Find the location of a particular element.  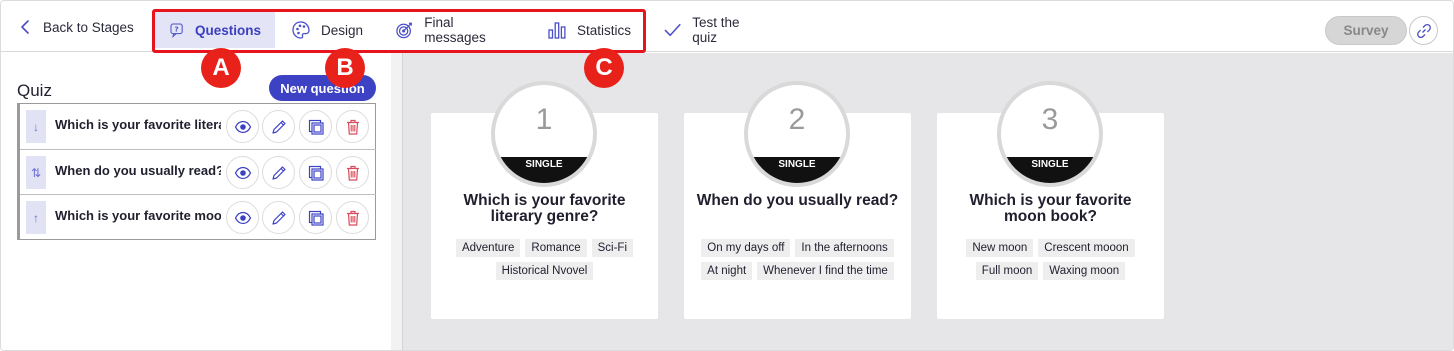

tab-final-messages-label: Final messages is located at coordinates (455, 30).